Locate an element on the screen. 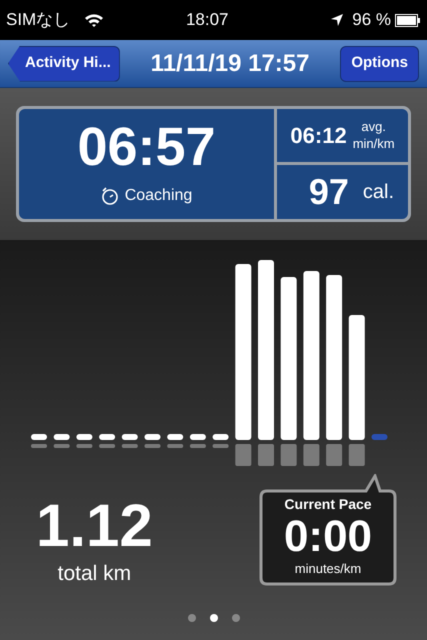 The width and height of the screenshot is (427, 640). wifi-icon is located at coordinates (94, 20).